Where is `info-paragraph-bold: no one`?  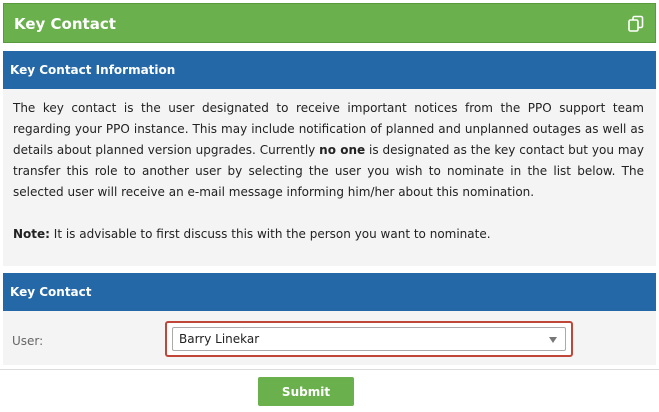
info-paragraph-bold: no one is located at coordinates (342, 150).